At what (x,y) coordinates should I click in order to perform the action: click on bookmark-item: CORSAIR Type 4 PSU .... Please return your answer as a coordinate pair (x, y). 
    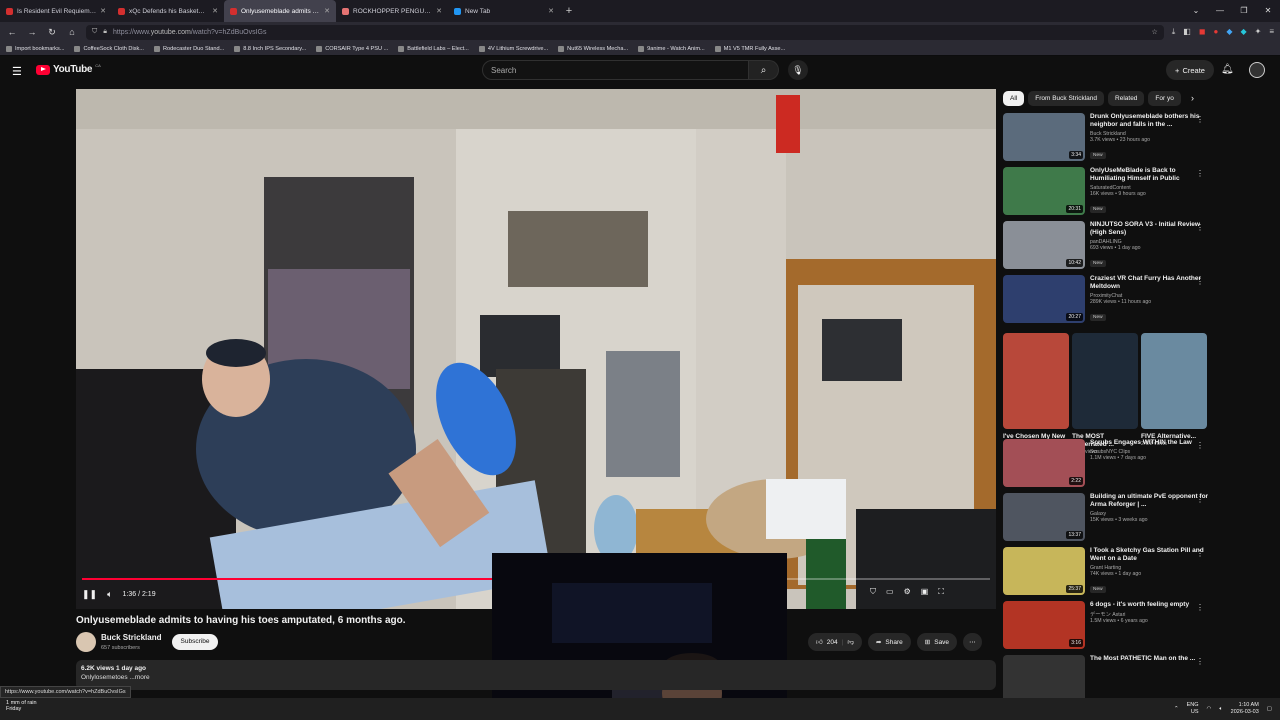
    Looking at the image, I should click on (352, 48).